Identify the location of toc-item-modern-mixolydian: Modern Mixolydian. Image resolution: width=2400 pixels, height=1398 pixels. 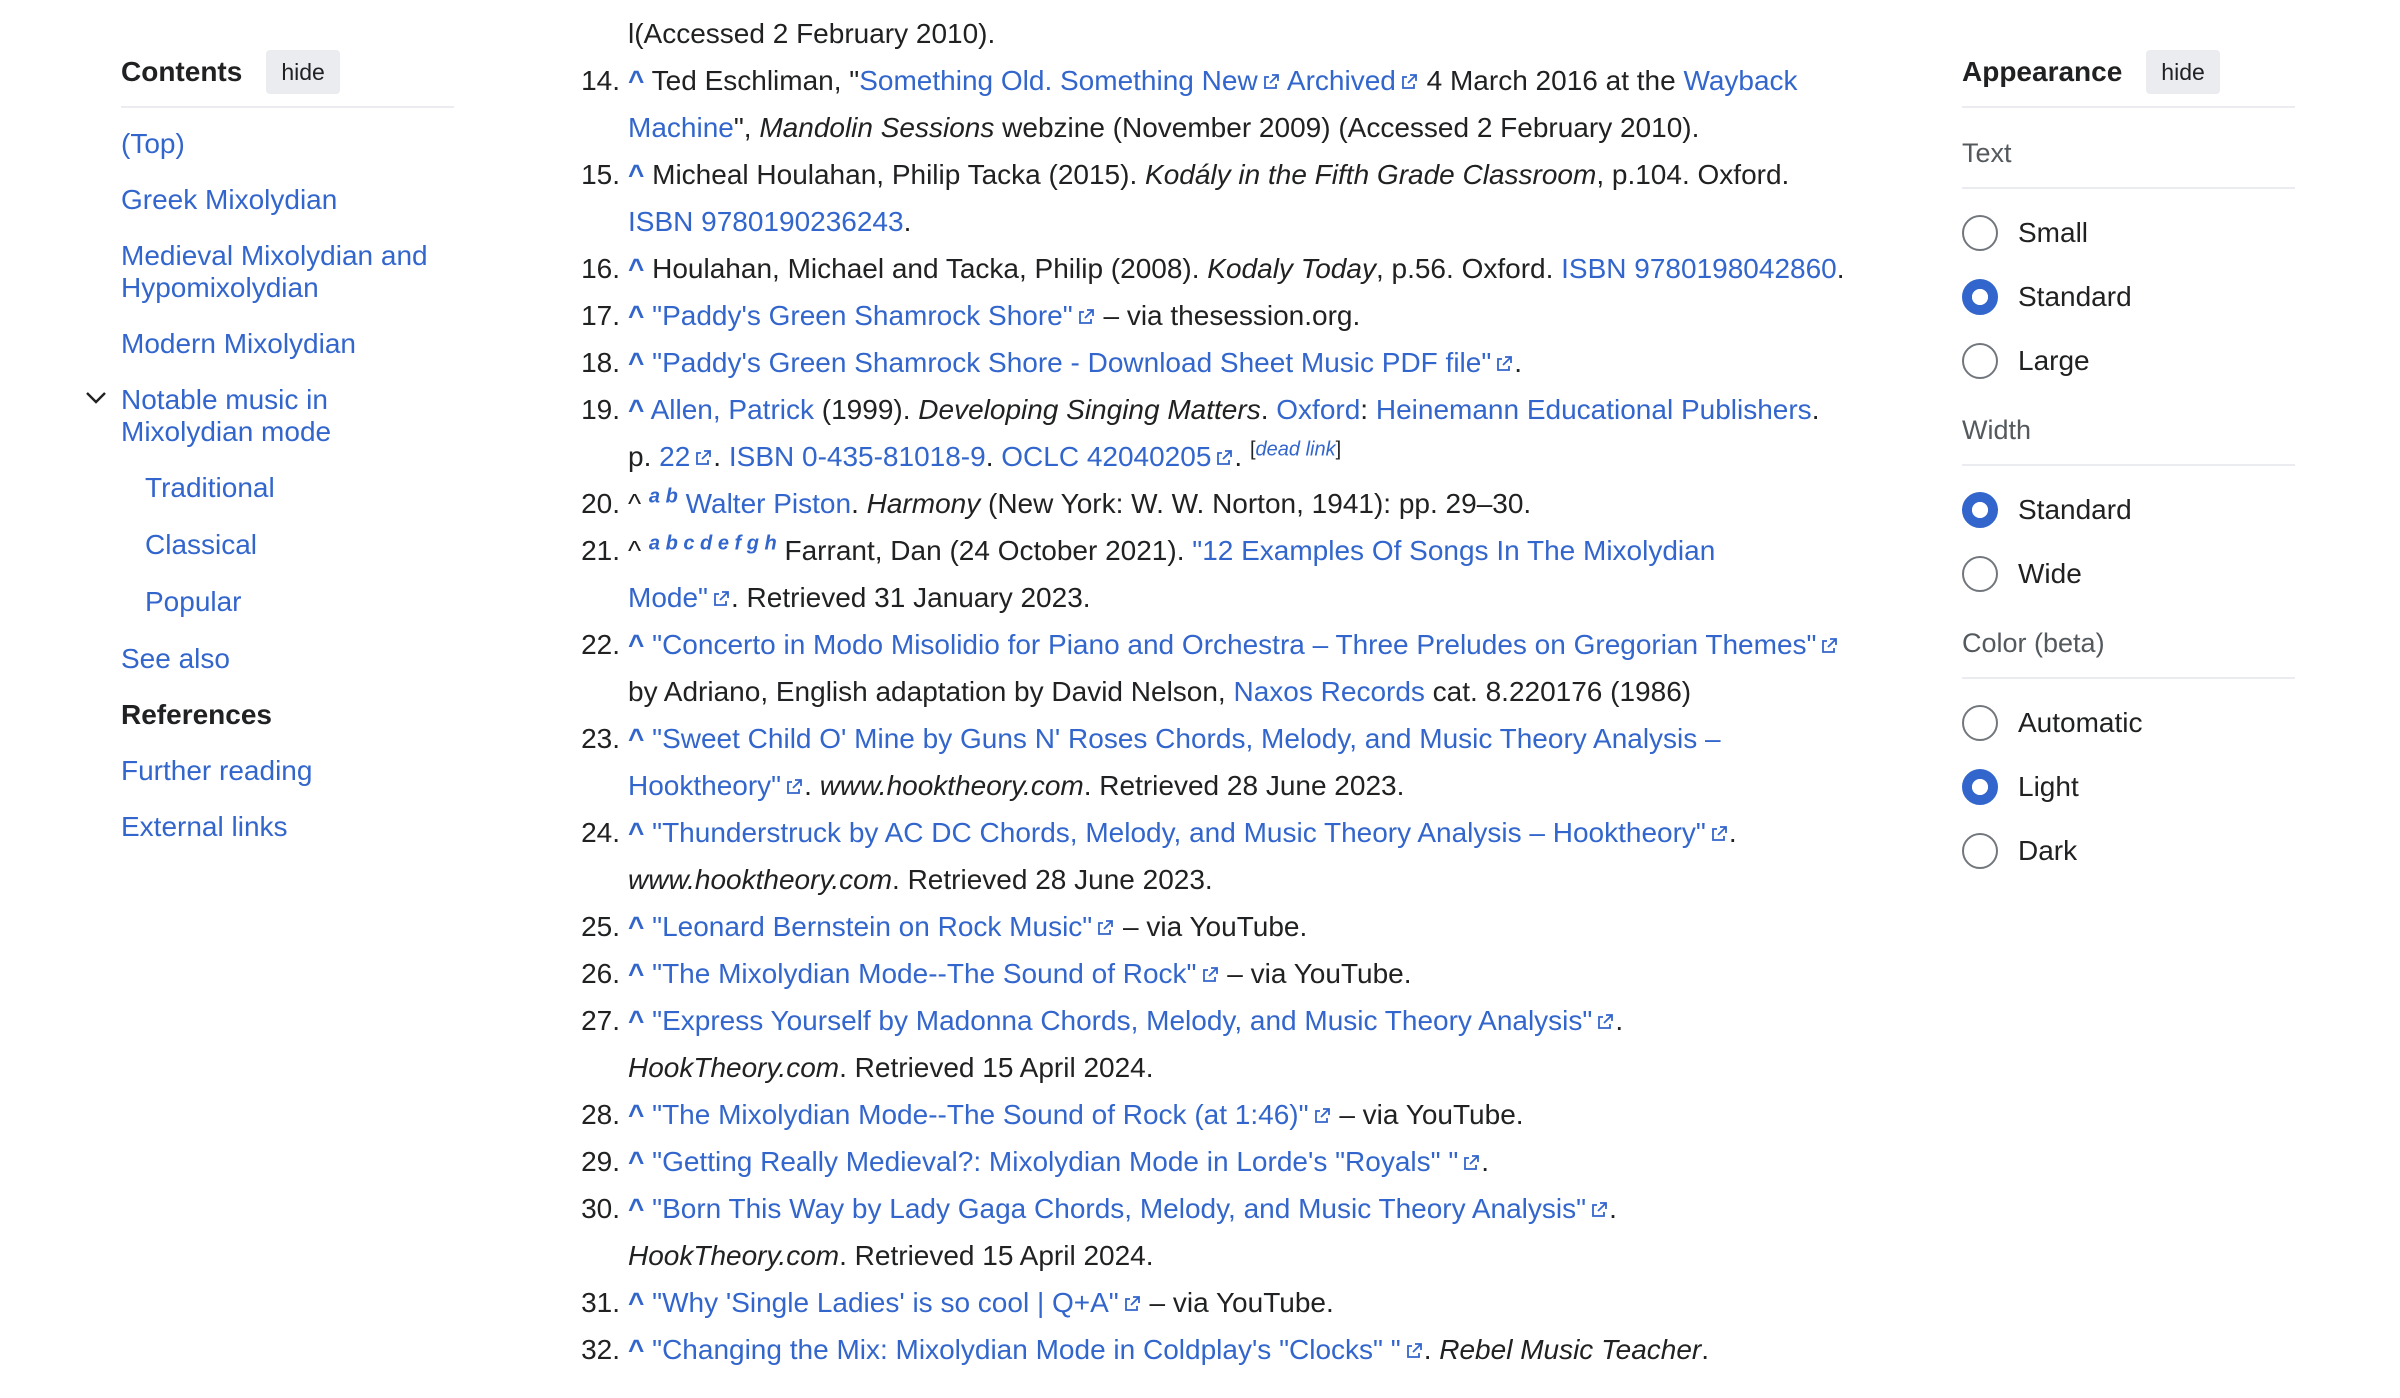
(287, 344).